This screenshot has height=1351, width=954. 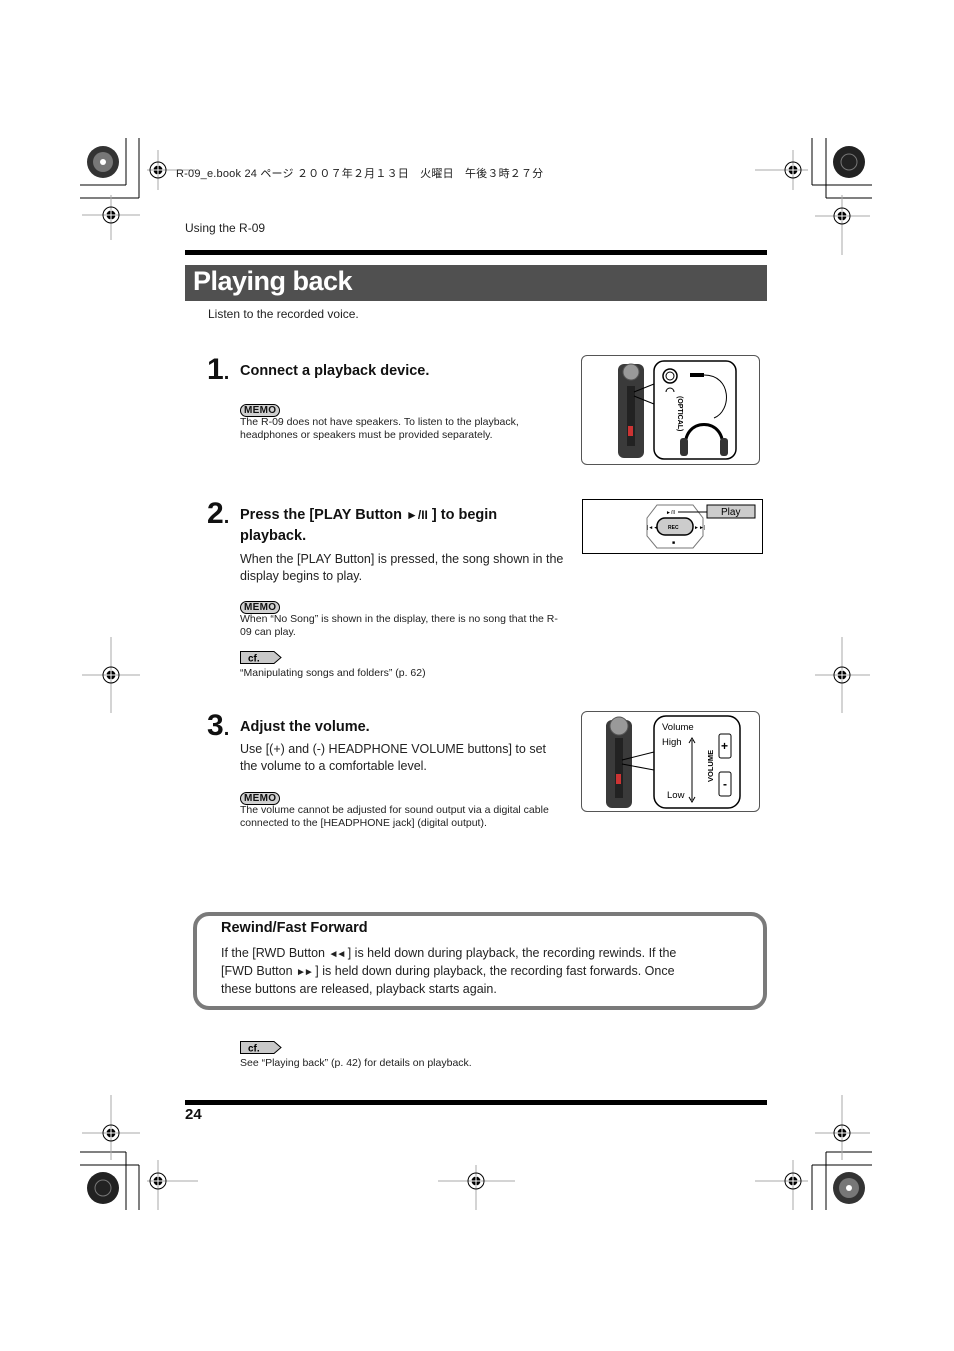 What do you see at coordinates (678, 727) in the screenshot?
I see `volume-title: Volume` at bounding box center [678, 727].